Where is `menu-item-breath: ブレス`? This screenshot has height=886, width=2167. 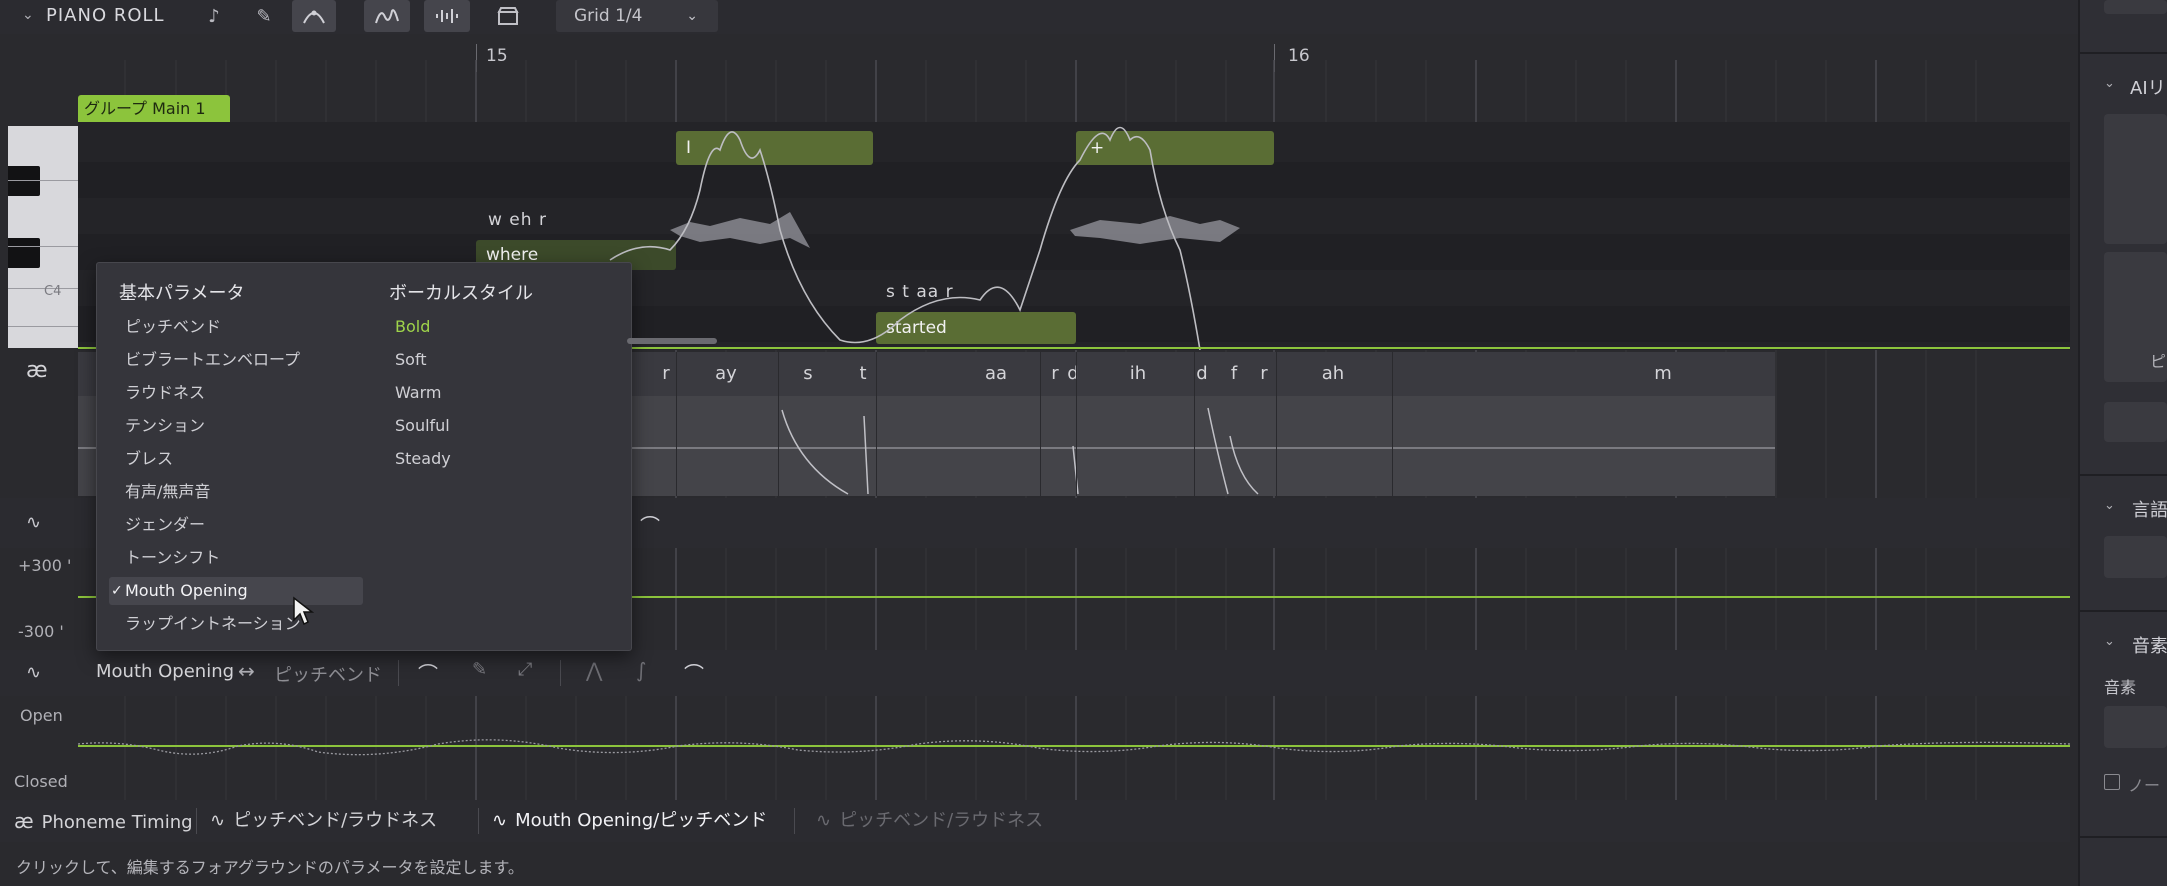 menu-item-breath: ブレス is located at coordinates (236, 459).